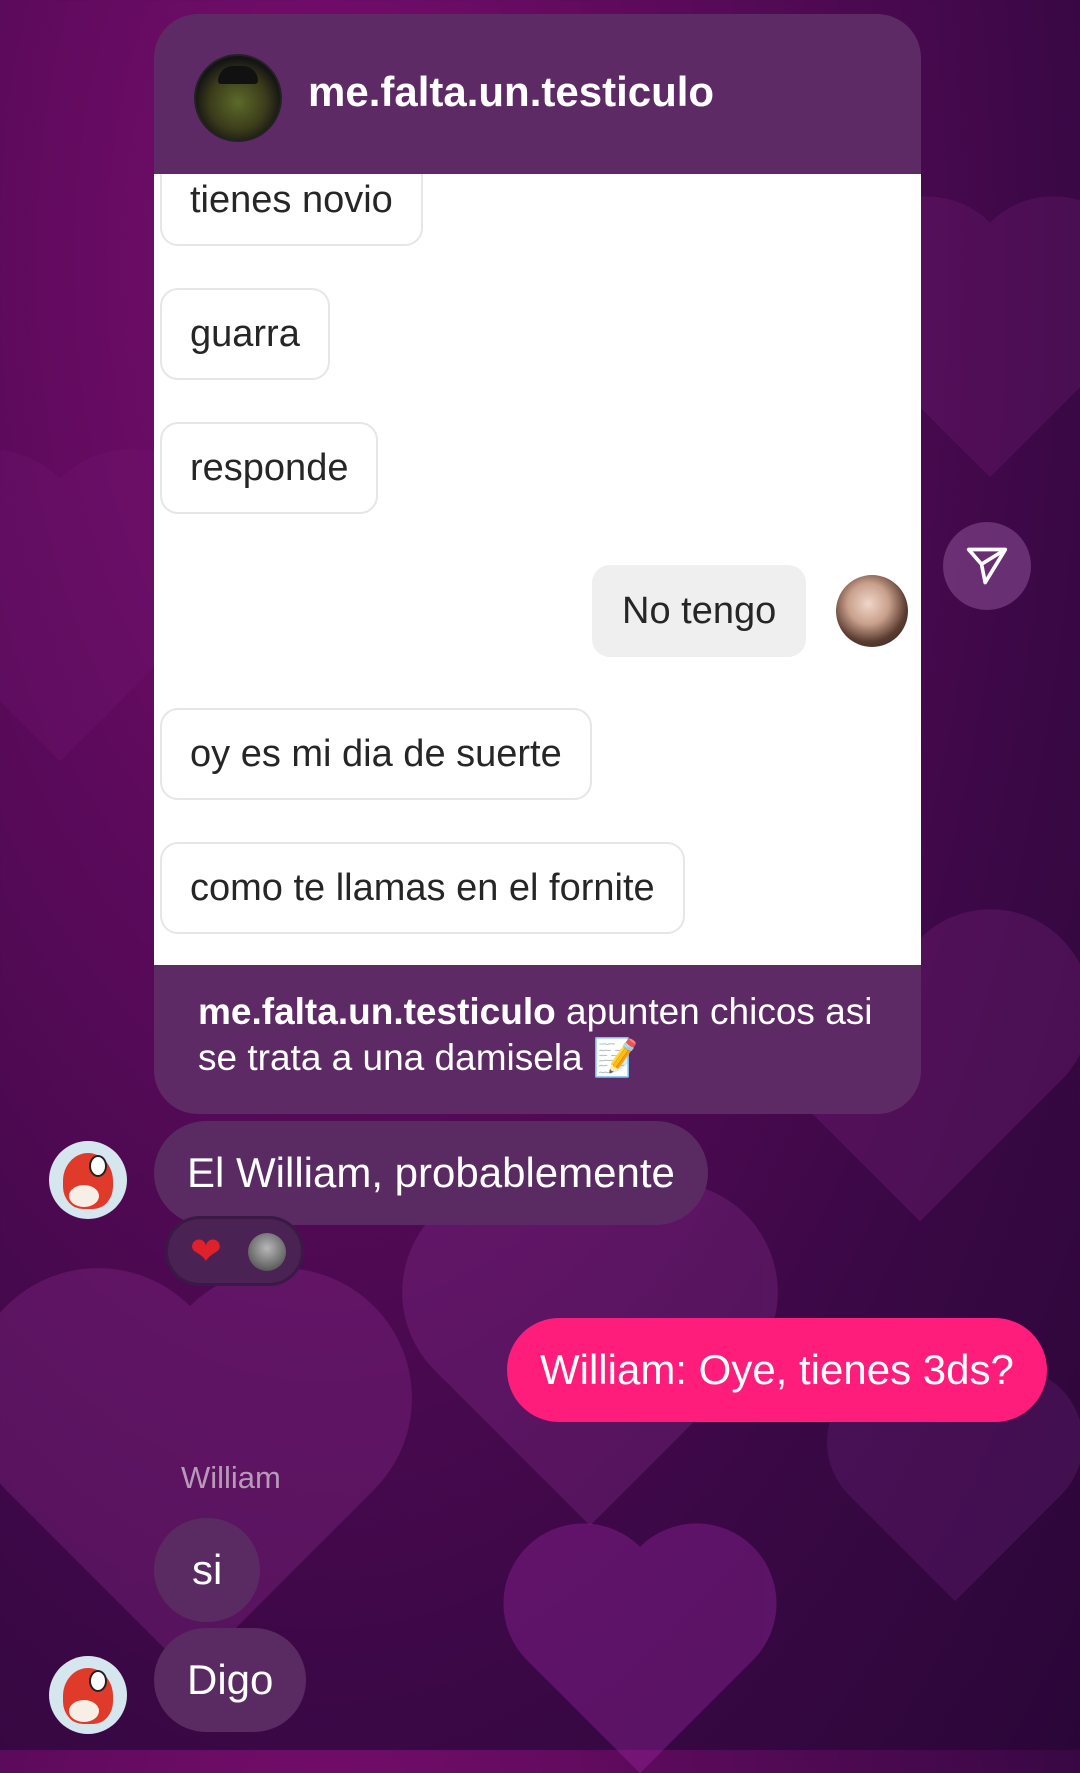 The height and width of the screenshot is (1773, 1080). Describe the element at coordinates (234, 1251) in the screenshot. I see `message-reaction: ❤` at that location.